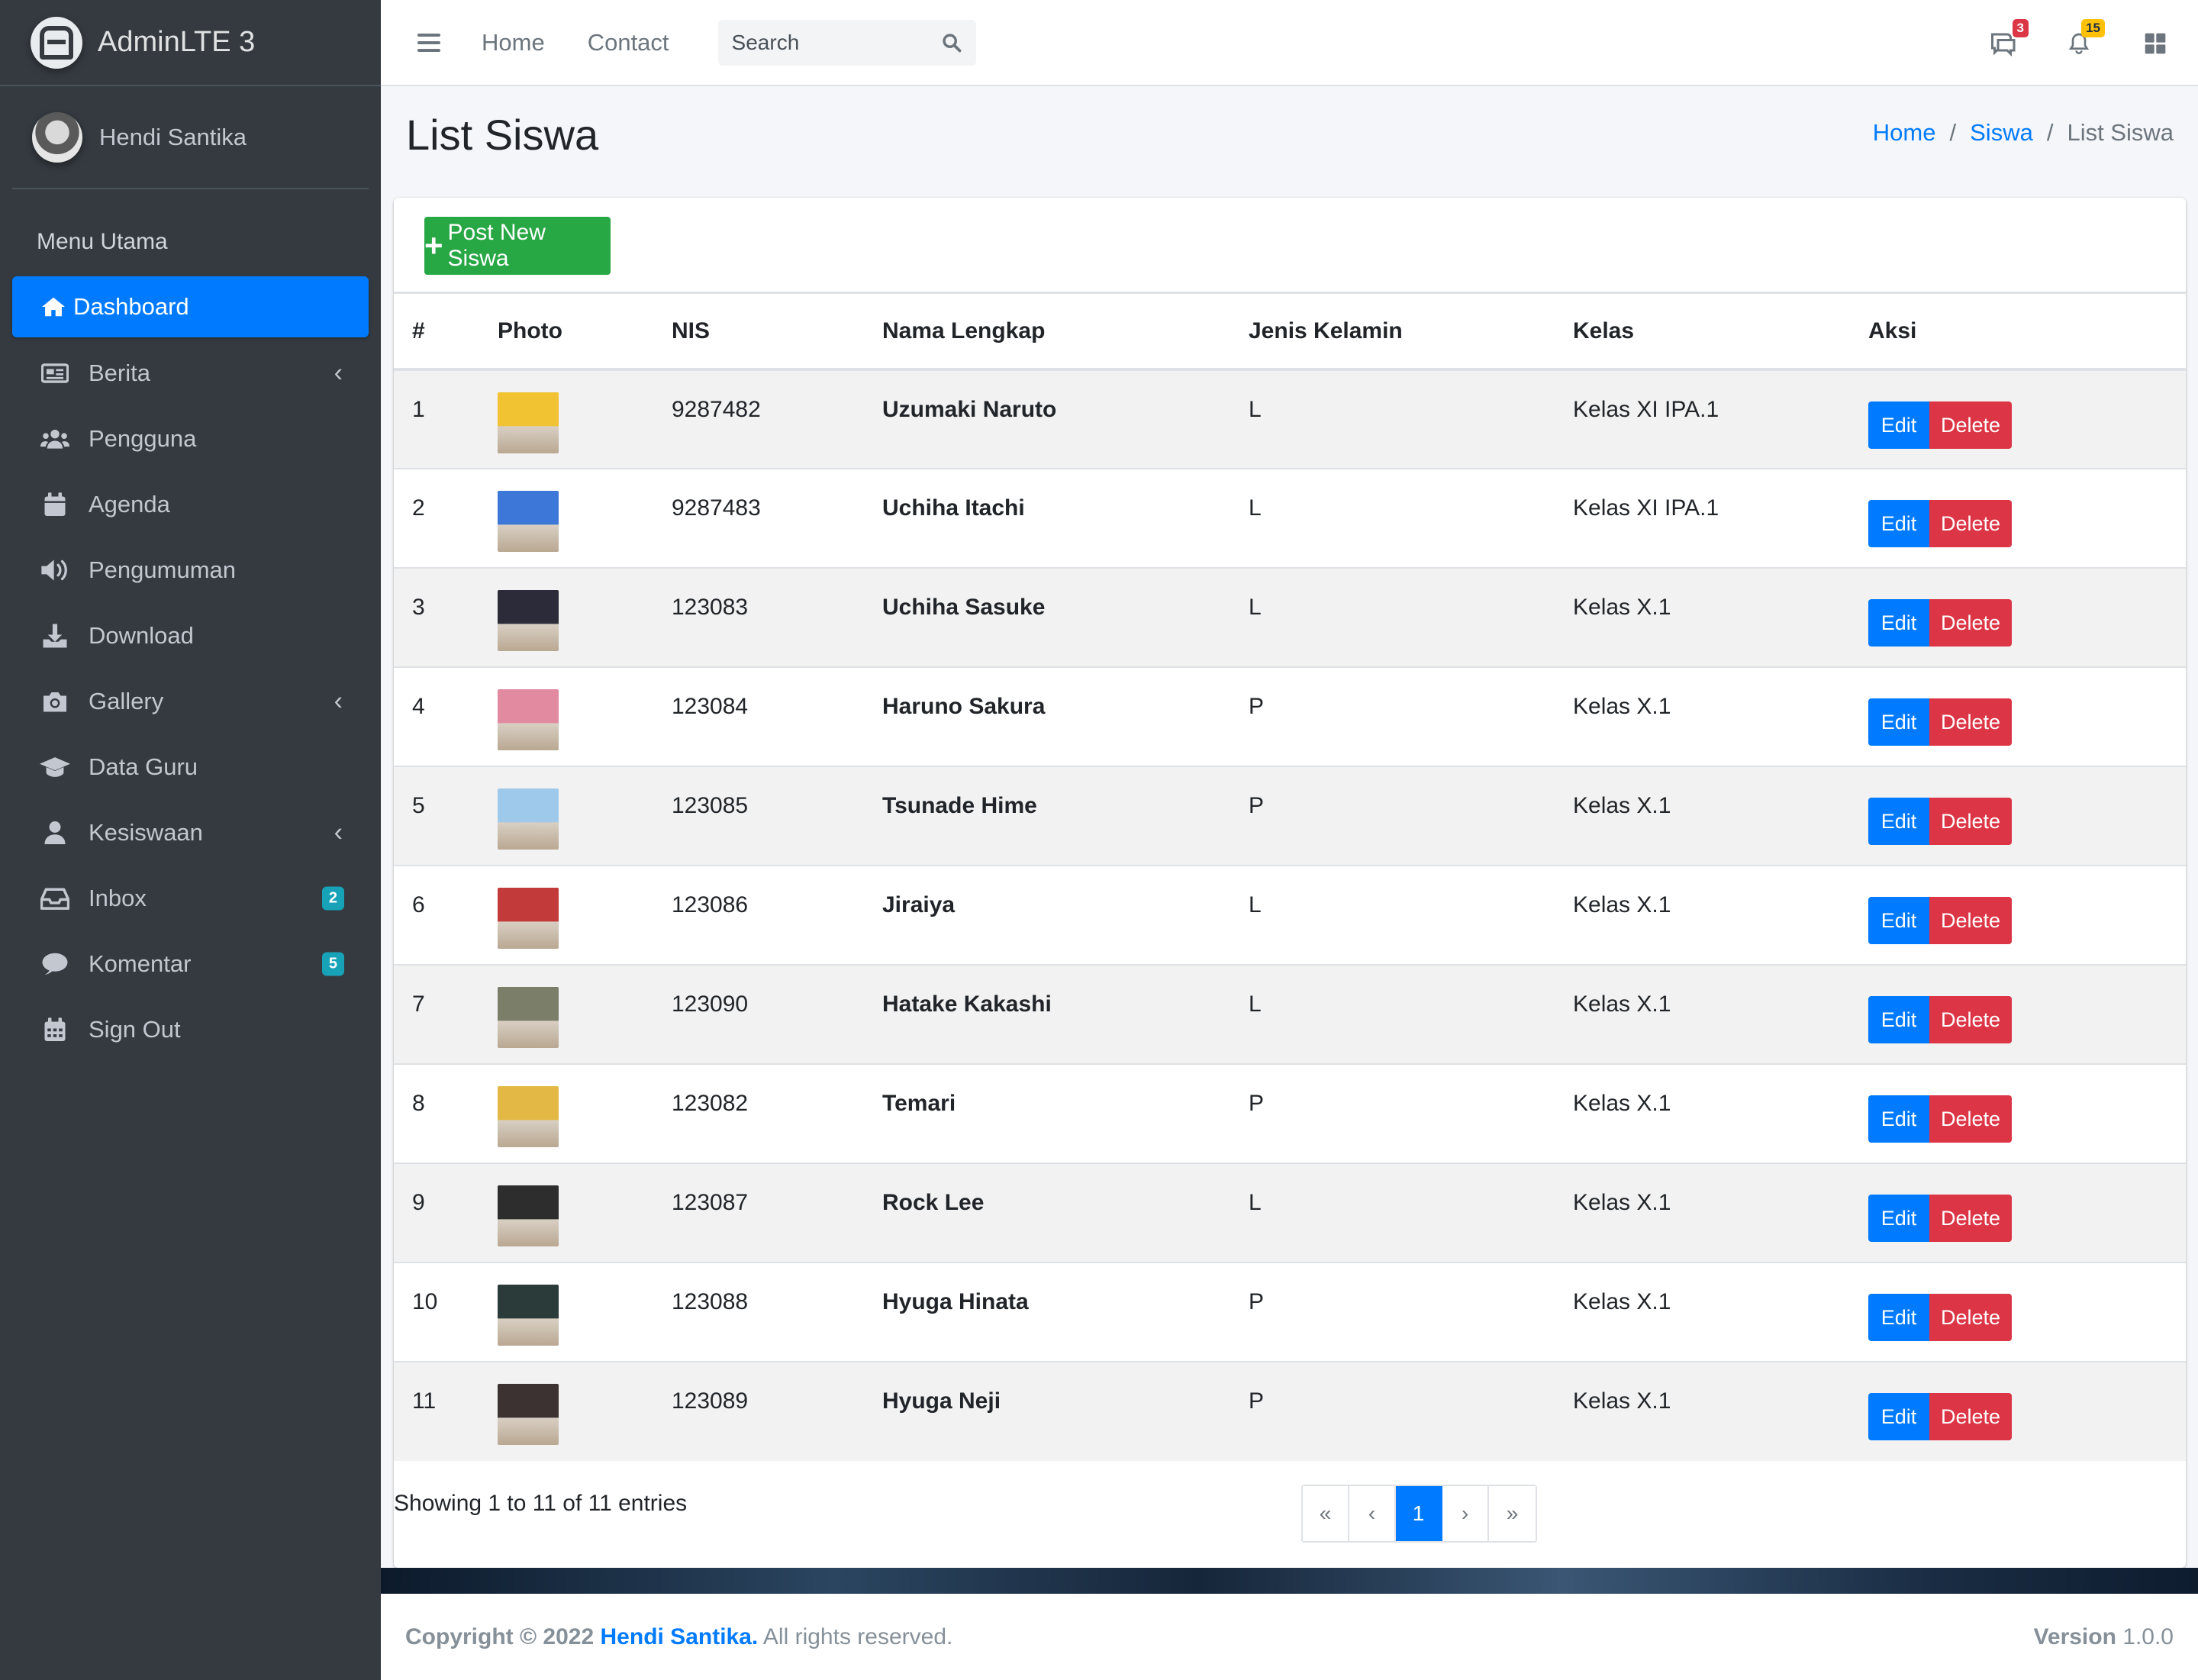 This screenshot has height=1680, width=2198. I want to click on brand-link: AdminLTE 3, so click(190, 43).